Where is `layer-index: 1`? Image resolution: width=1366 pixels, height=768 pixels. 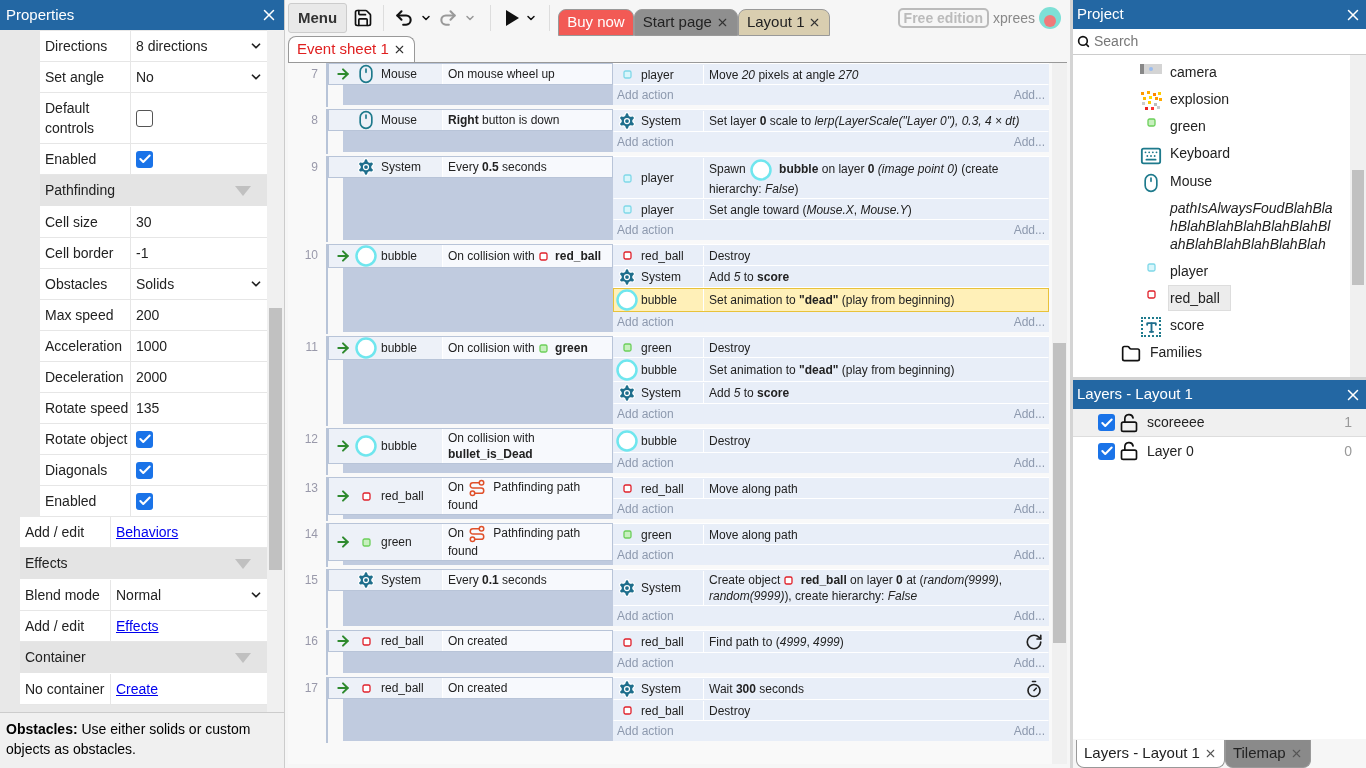
layer-index: 1 is located at coordinates (1348, 422).